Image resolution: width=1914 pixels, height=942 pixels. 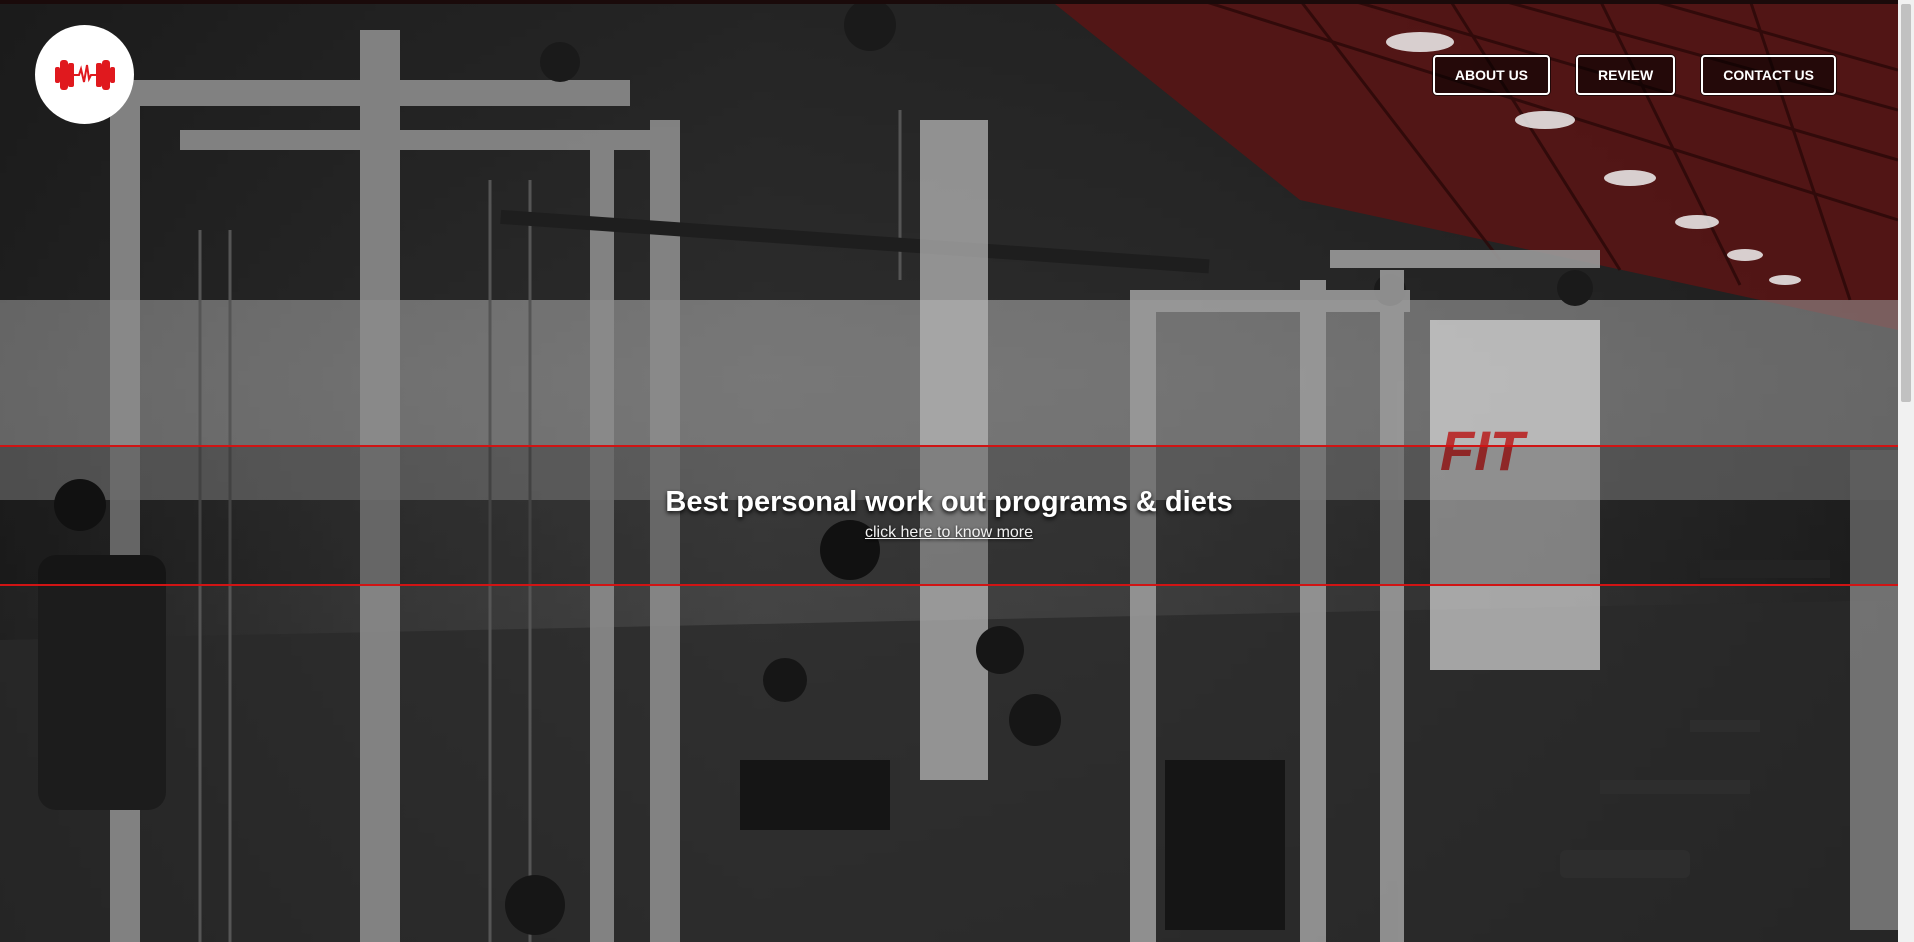 I want to click on site-logo, so click(x=84, y=74).